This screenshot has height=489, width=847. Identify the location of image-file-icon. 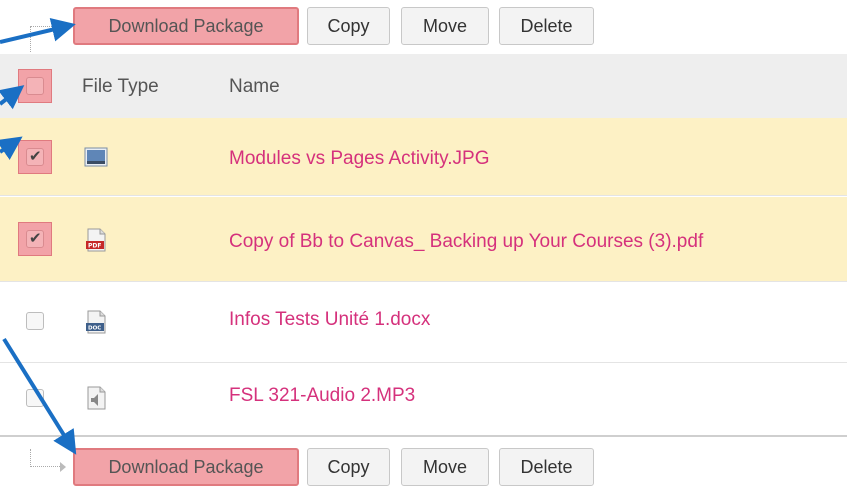
(96, 157).